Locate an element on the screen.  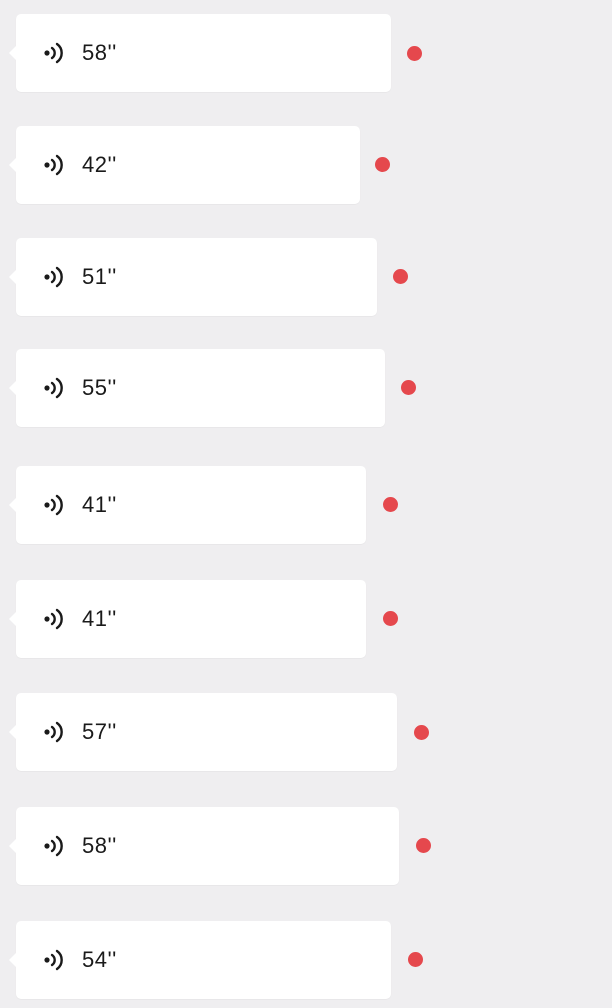
voice-message-bubble: 57'' is located at coordinates (203, 732).